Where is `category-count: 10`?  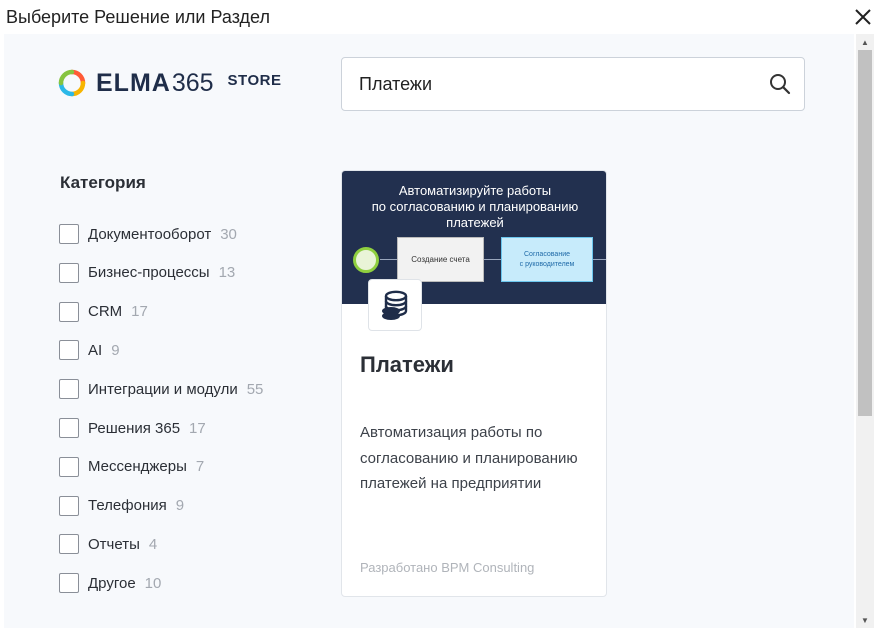 category-count: 10 is located at coordinates (153, 583).